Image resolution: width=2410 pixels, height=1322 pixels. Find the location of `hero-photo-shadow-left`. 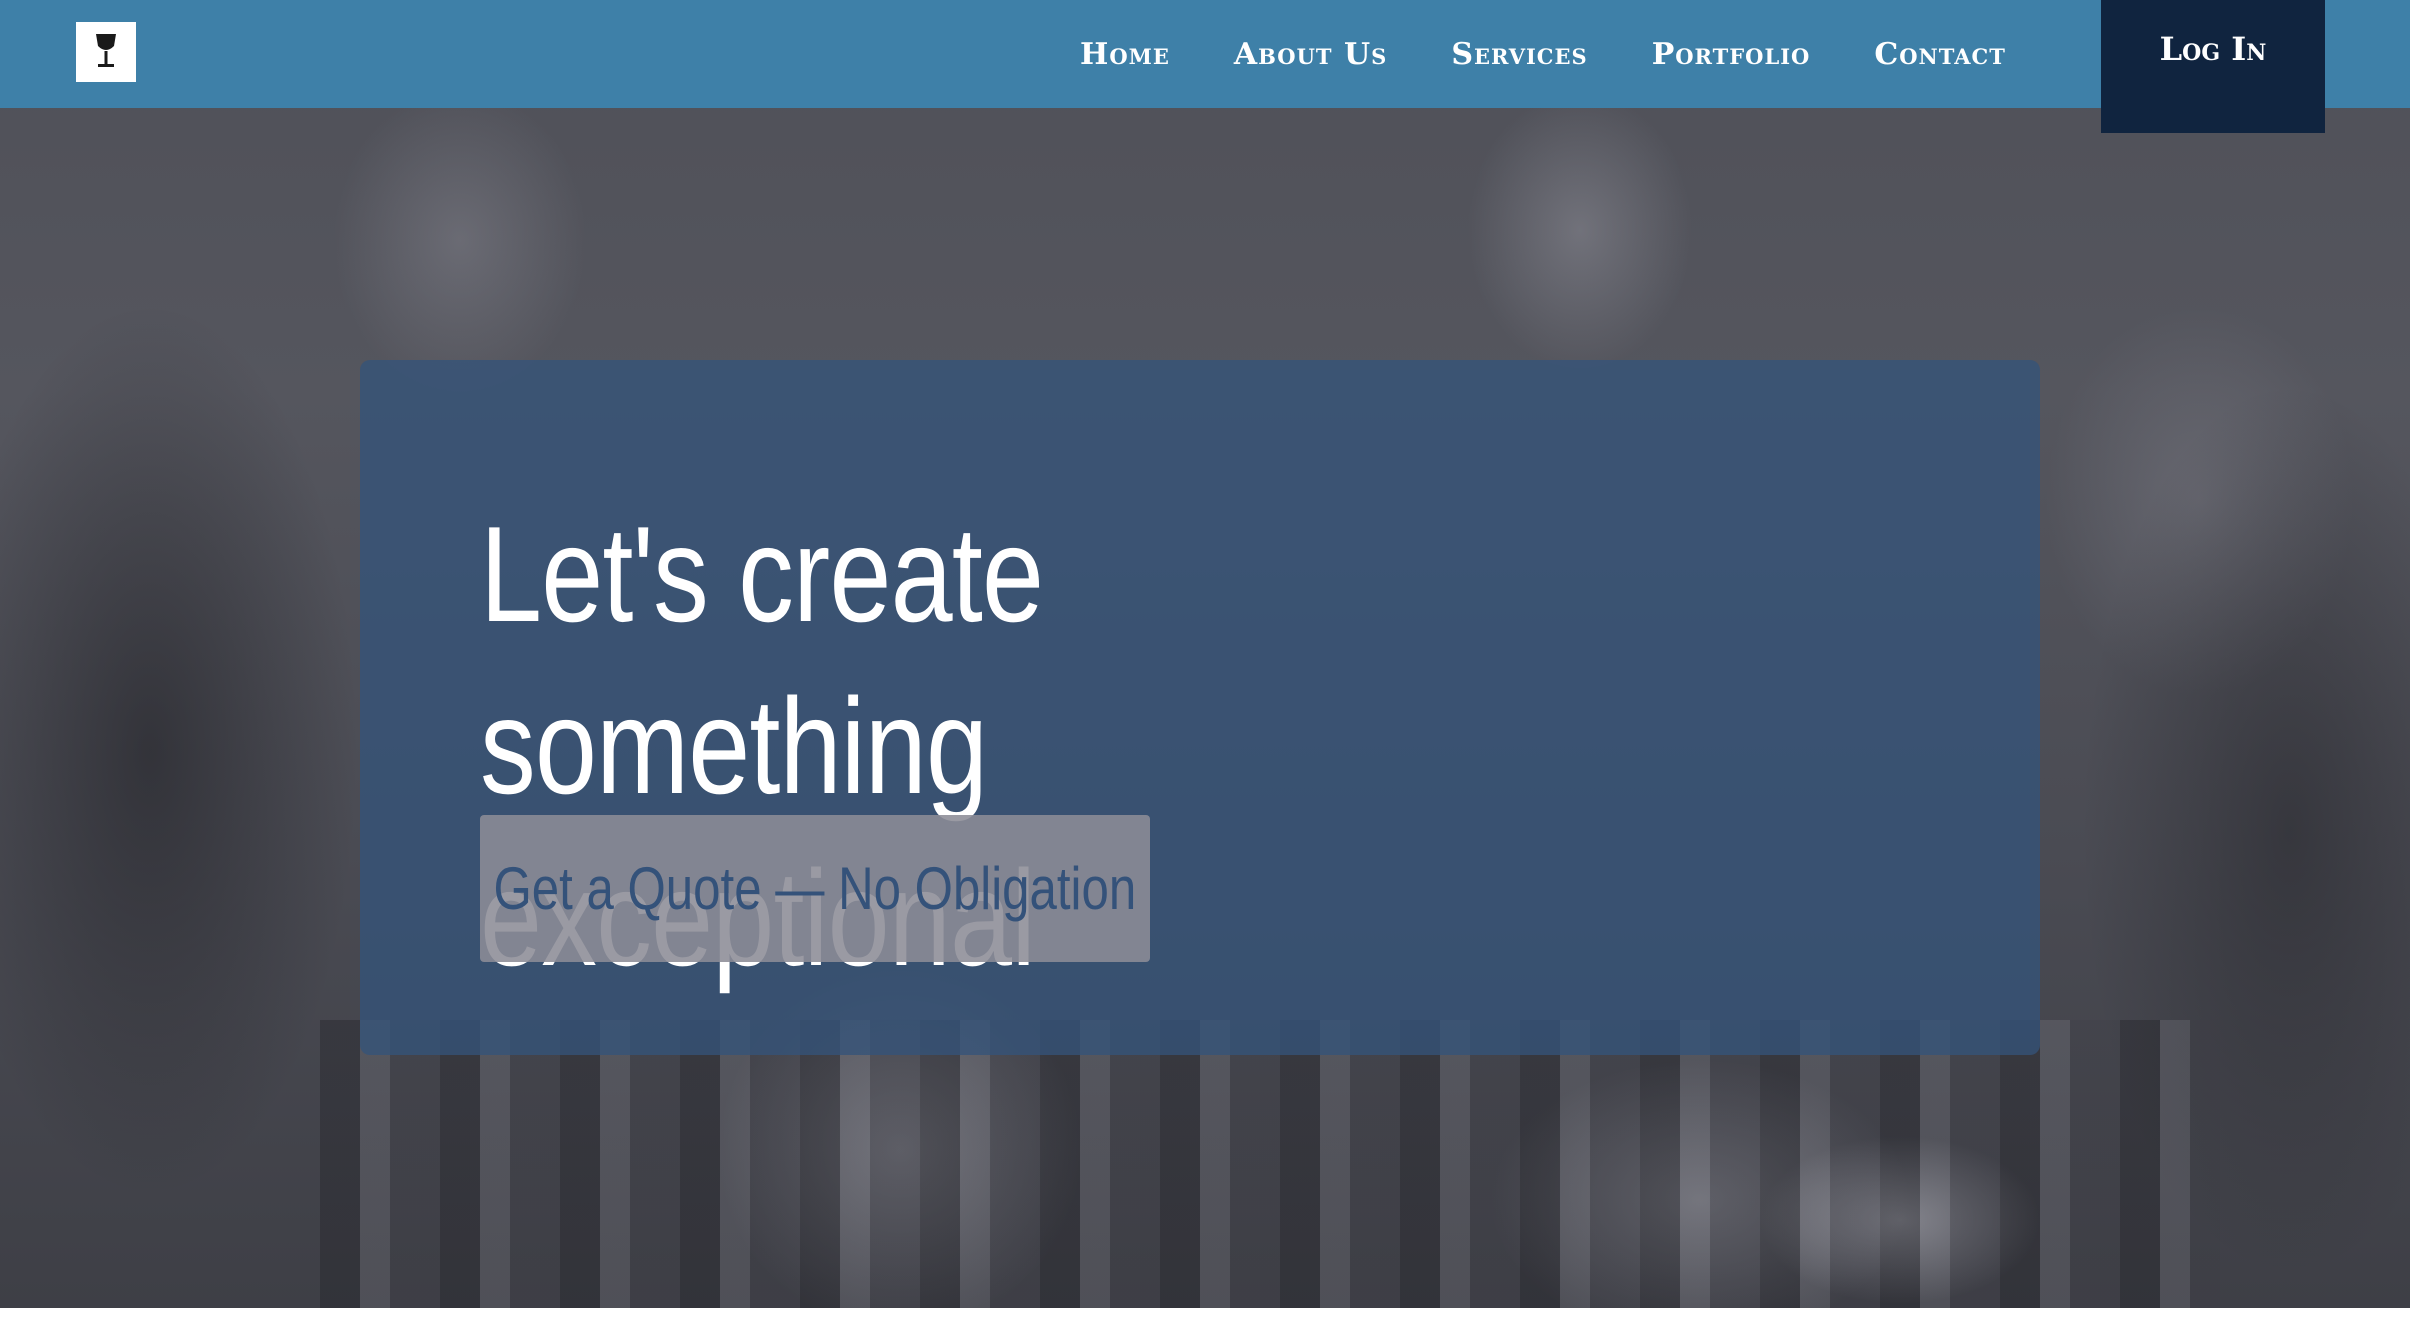

hero-photo-shadow-left is located at coordinates (180, 750).